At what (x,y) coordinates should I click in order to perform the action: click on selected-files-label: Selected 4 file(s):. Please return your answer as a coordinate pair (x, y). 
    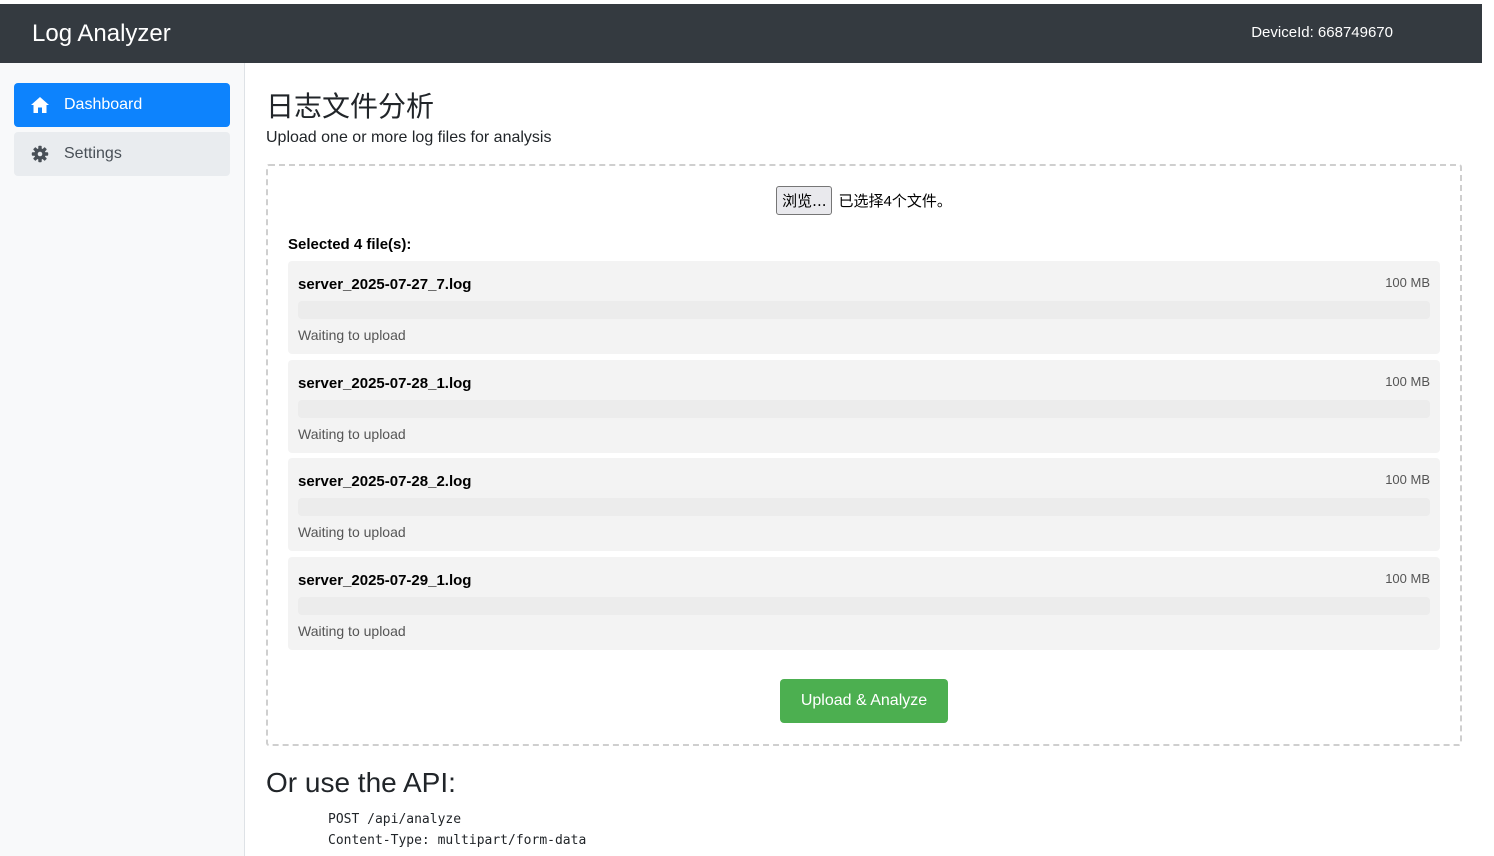
    Looking at the image, I should click on (350, 244).